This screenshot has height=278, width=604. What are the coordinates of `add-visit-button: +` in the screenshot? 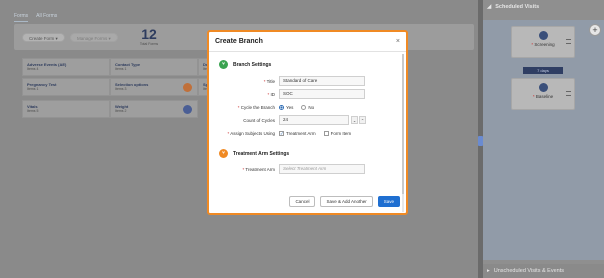 It's located at (595, 30).